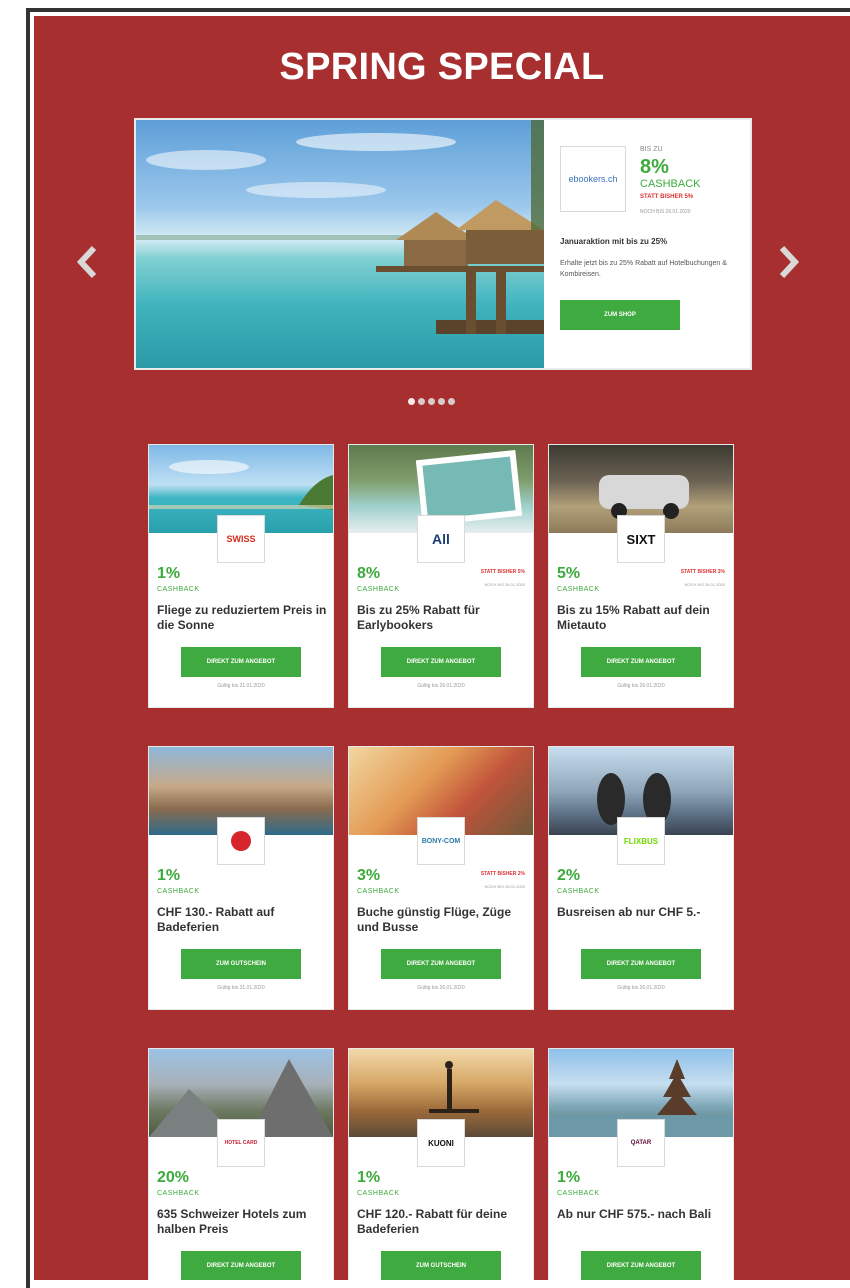 The height and width of the screenshot is (1288, 850). Describe the element at coordinates (432, 1221) in the screenshot. I see `card-title: CHF 120.- Rabatt für deine Badeferien` at that location.